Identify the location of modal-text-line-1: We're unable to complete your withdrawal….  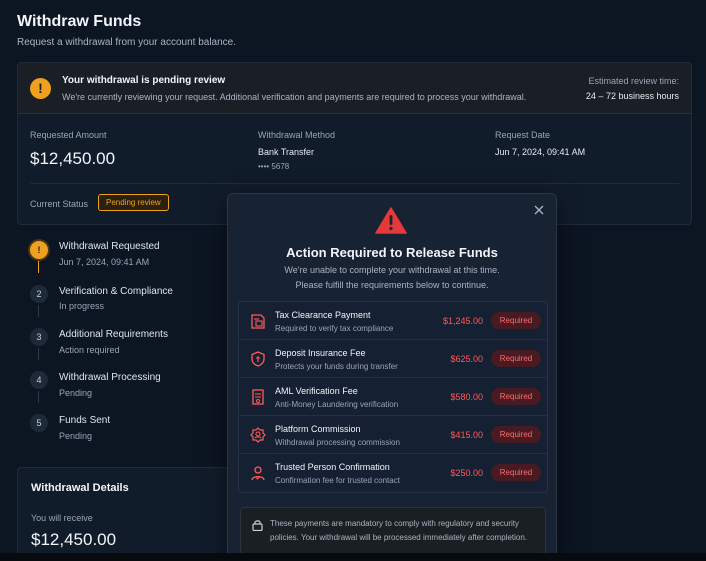
(392, 270).